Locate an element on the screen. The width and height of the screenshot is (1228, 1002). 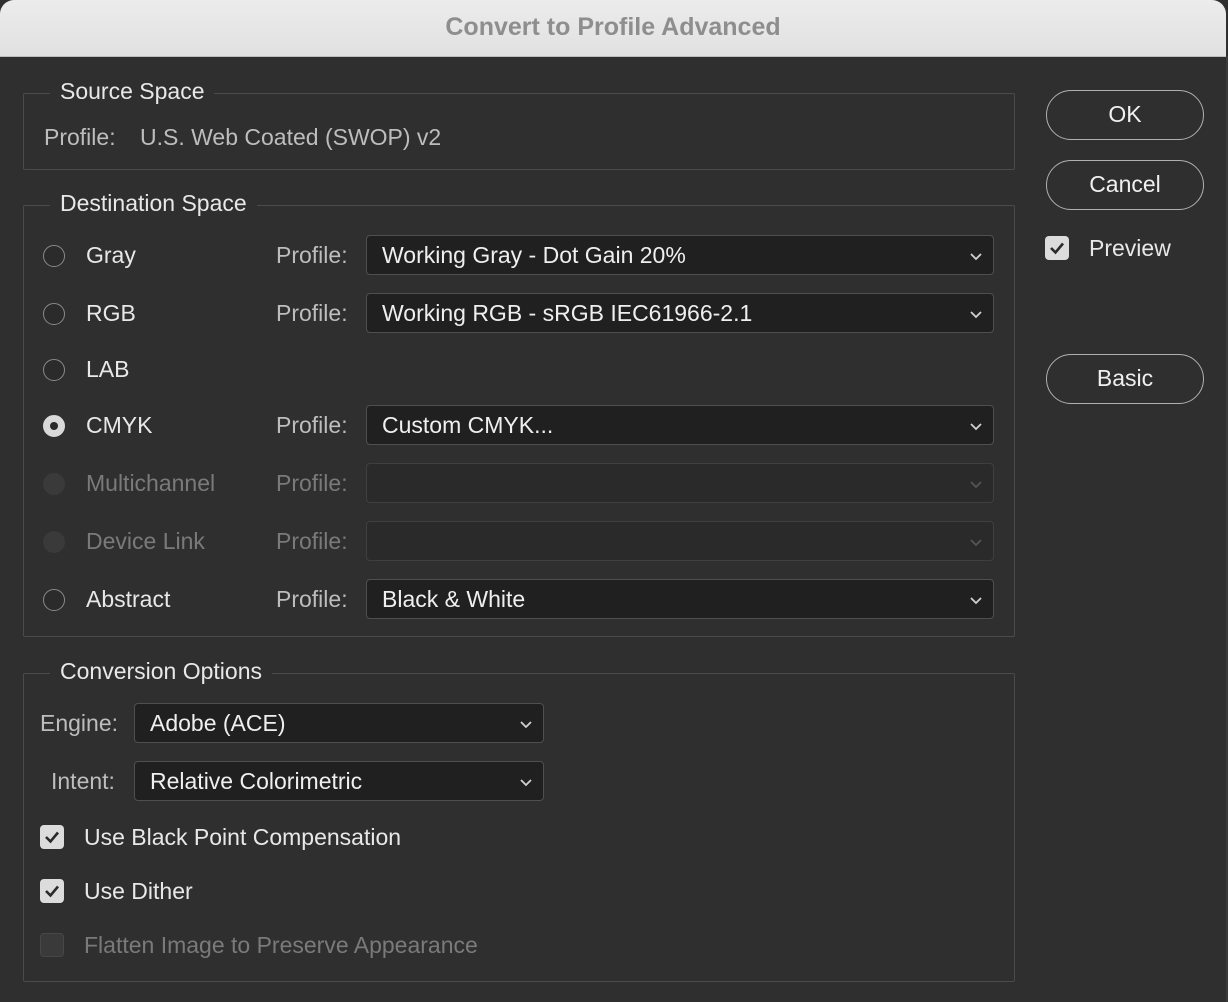
abstract-profile-value: Black & White is located at coordinates (454, 599).